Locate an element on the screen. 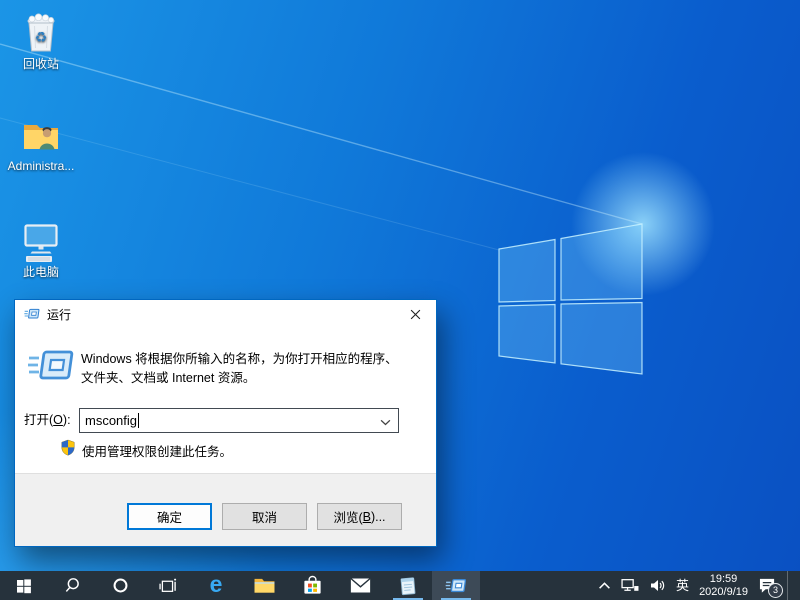 This screenshot has height=600, width=800. desktop-icon-this-pc: 此电脑 is located at coordinates (41, 247).